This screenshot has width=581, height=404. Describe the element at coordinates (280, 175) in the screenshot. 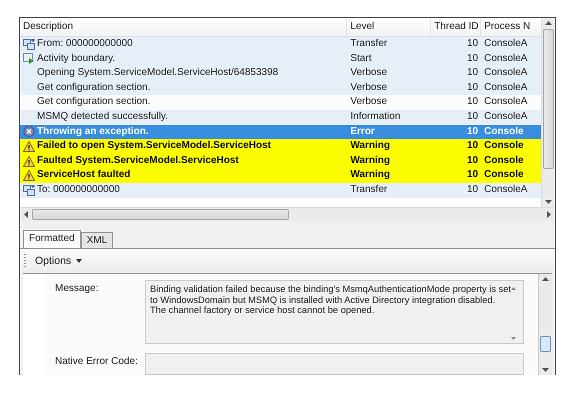

I see `table-row: ServiceHost faulted Warning 10 Console` at that location.